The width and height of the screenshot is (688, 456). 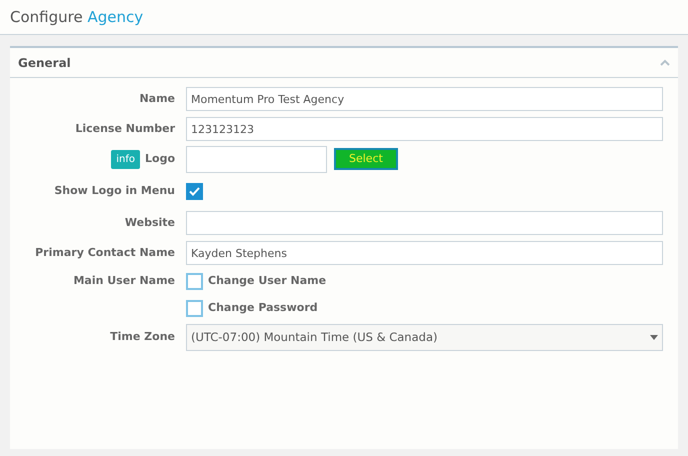 I want to click on check-icon, so click(x=194, y=191).